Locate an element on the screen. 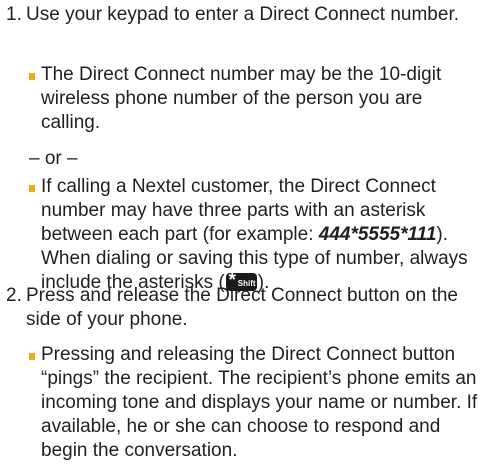 Image resolution: width=486 pixels, height=475 pixels. example-number: 444*5555*111 is located at coordinates (377, 234).